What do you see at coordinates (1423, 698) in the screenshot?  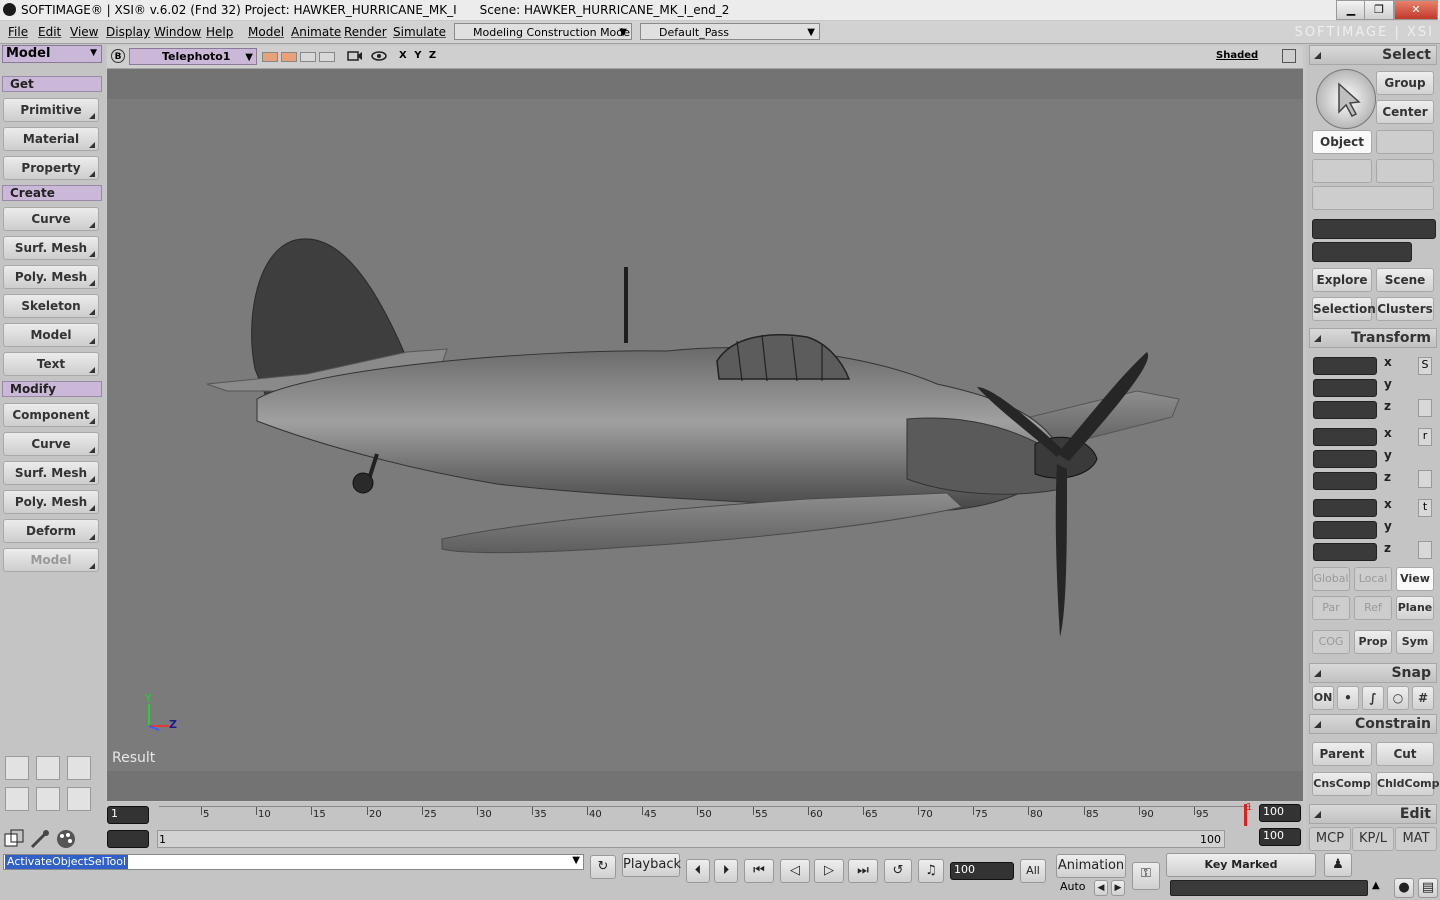 I see `snap-grid-icon: #` at bounding box center [1423, 698].